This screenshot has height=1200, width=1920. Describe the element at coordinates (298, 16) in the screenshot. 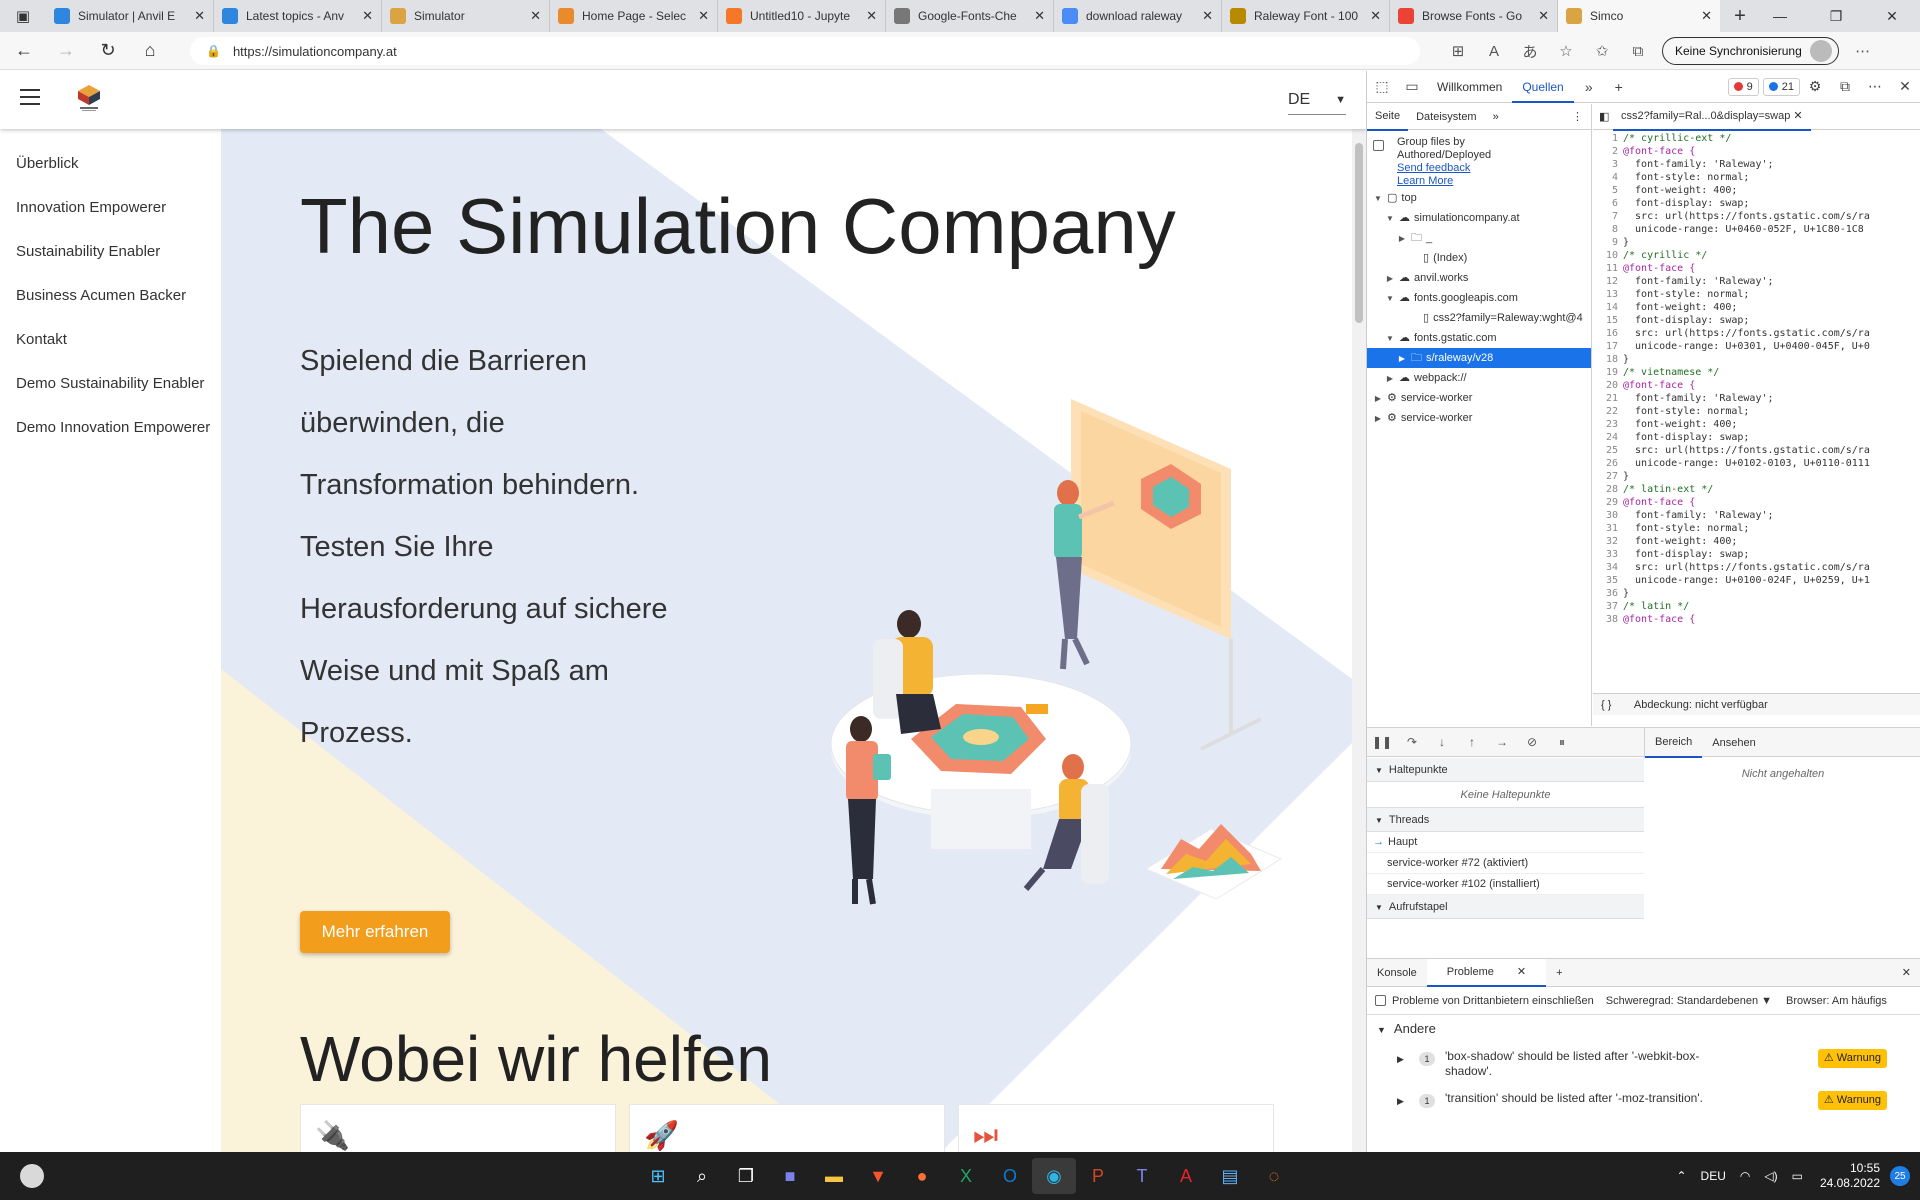

I see `browser-tab: Latest topics - Anv ✕` at that location.